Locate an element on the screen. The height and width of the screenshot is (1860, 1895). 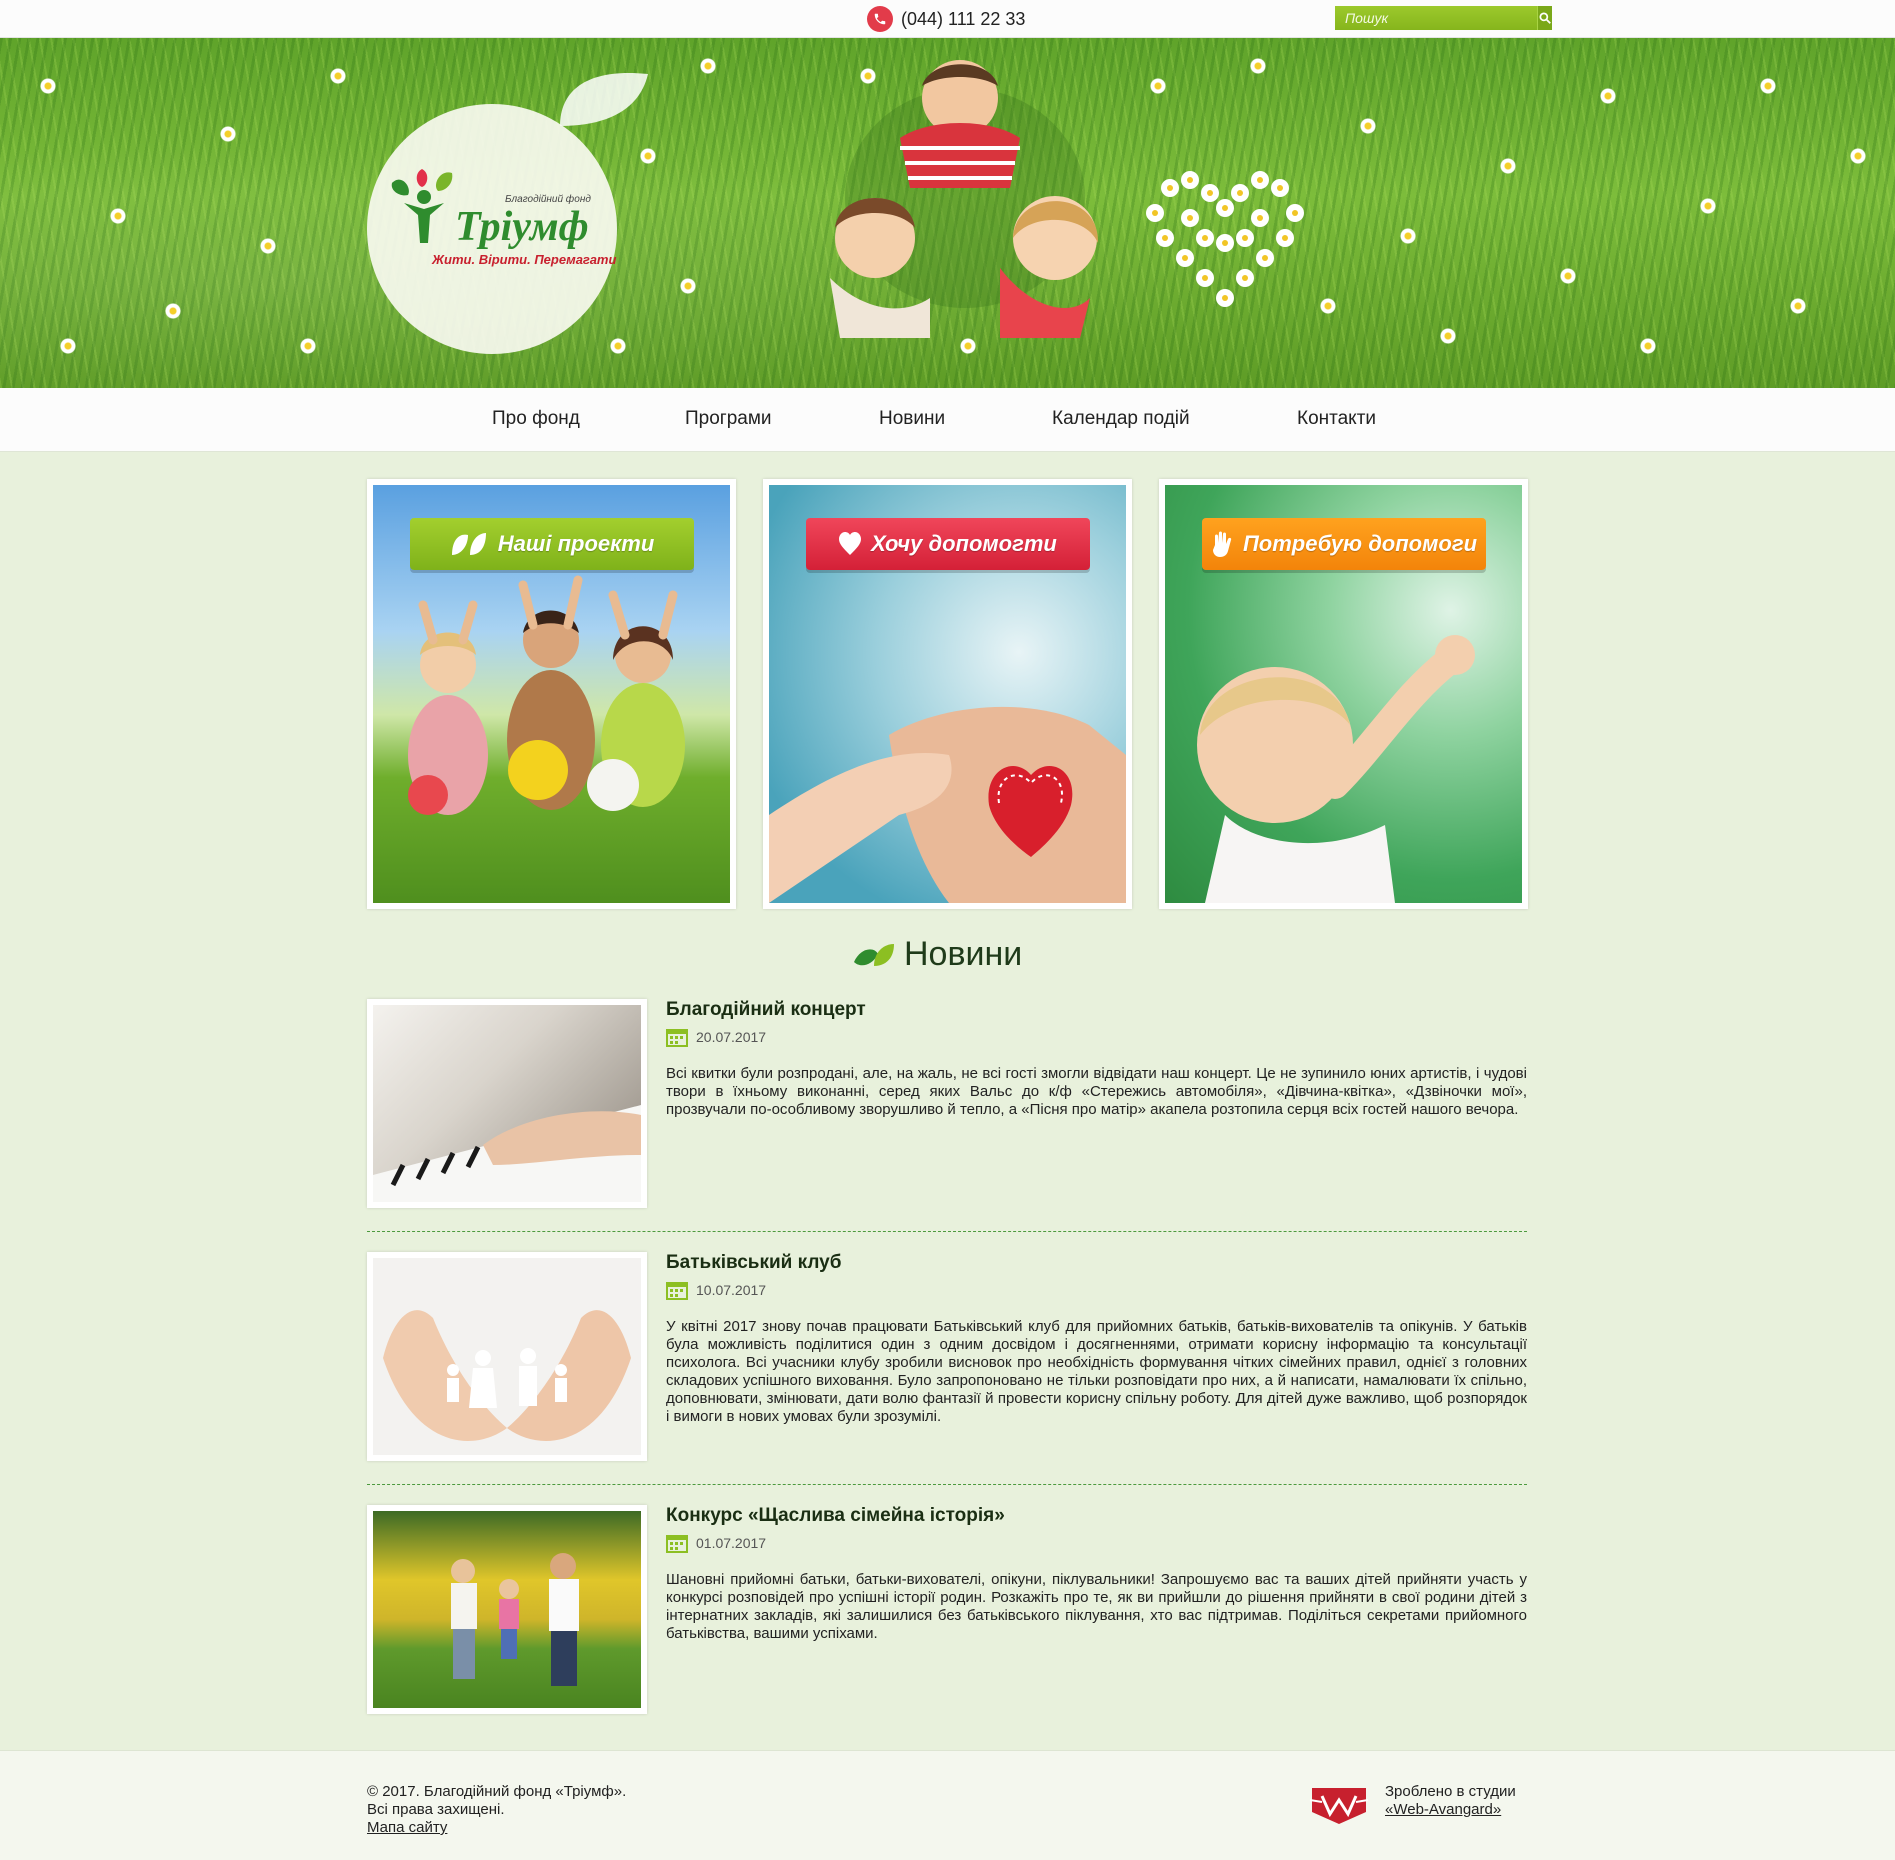
nav-item-about: Про фонд is located at coordinates (536, 419).